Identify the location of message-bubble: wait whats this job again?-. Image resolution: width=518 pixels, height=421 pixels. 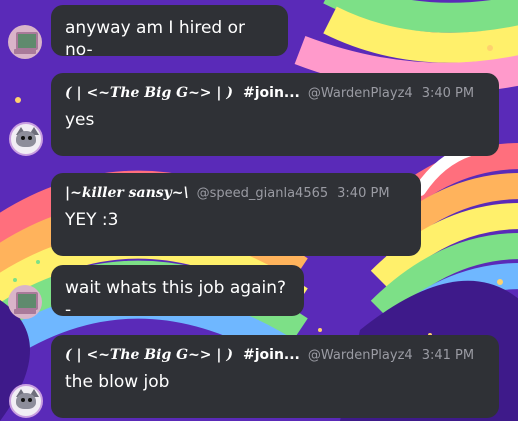
(177, 292).